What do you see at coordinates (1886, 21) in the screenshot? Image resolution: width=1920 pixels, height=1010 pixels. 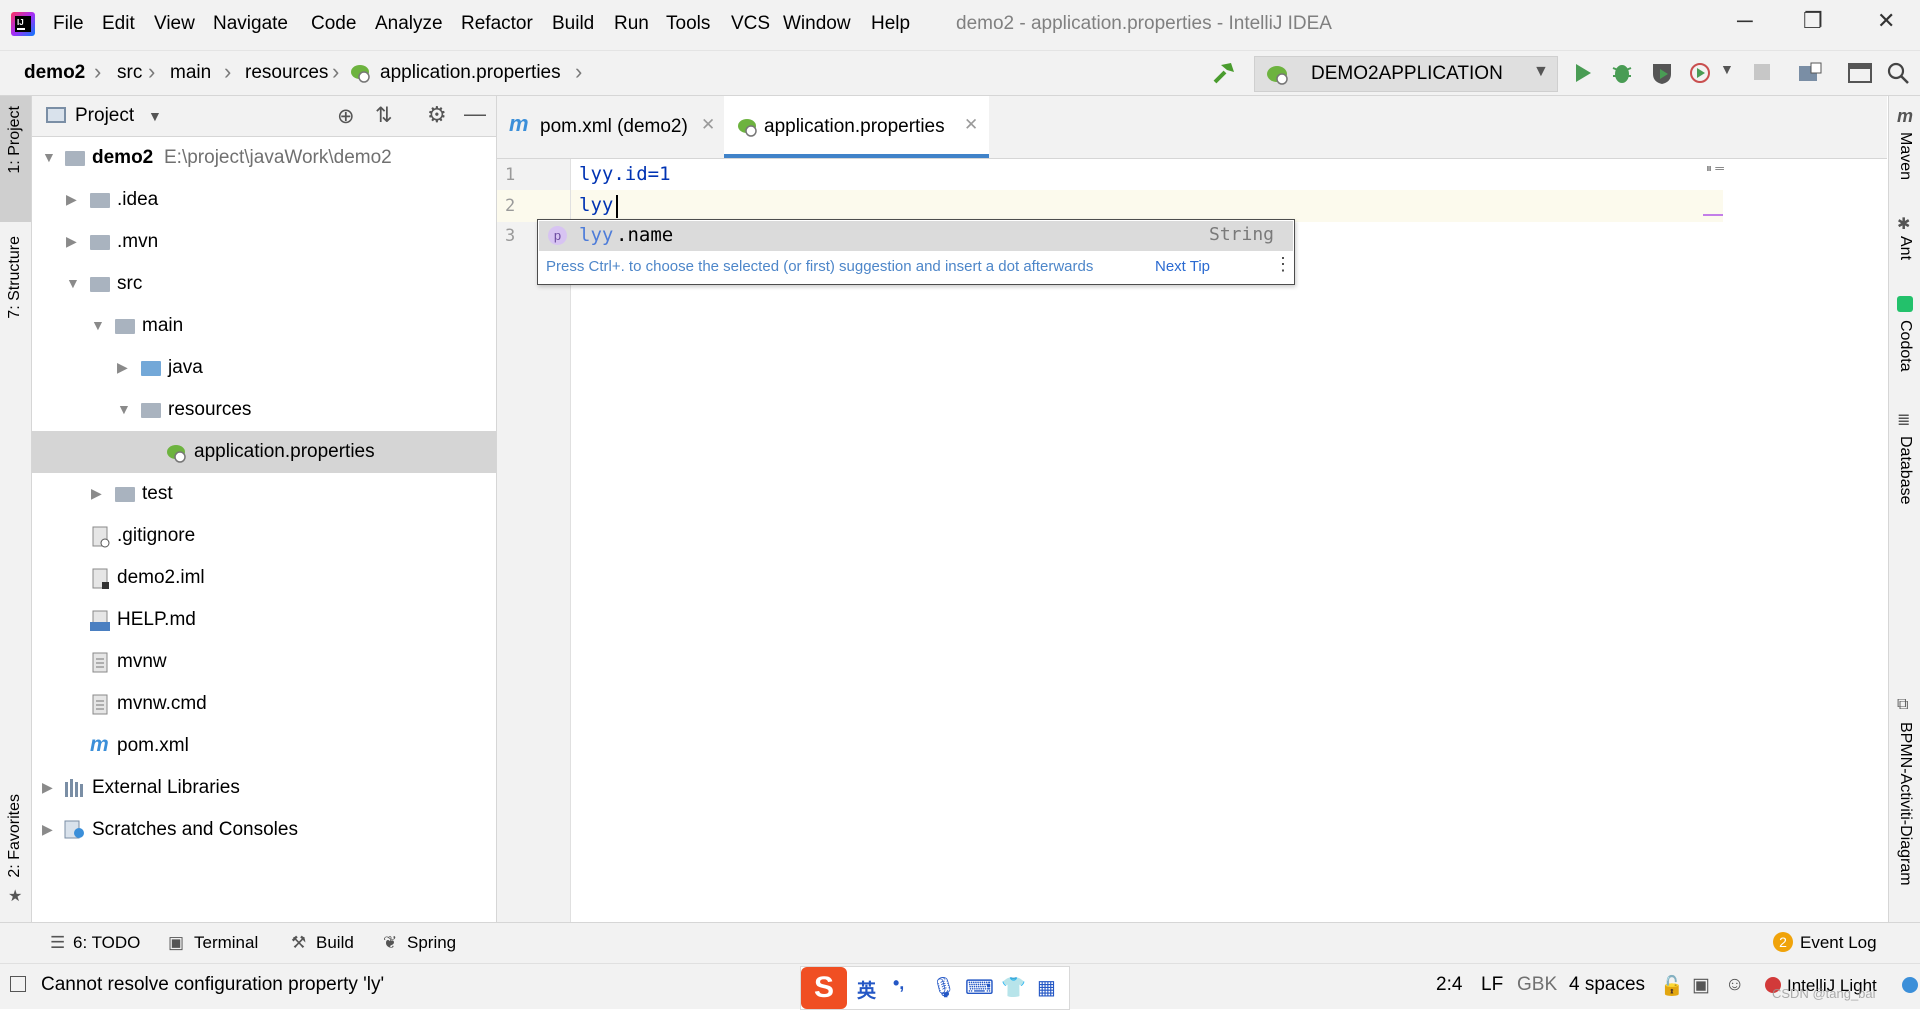 I see `close-button: ✕` at bounding box center [1886, 21].